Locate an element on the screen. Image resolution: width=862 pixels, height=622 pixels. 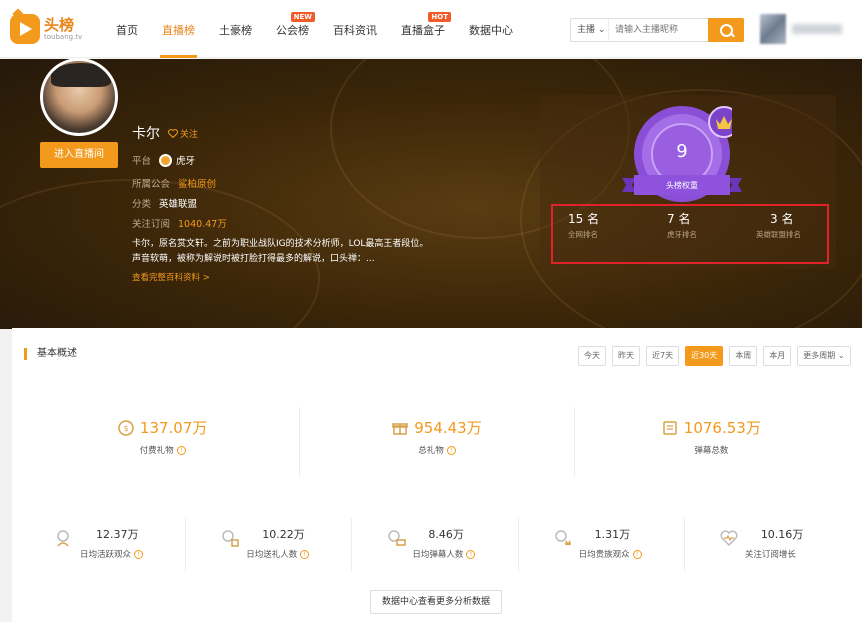
rank-category: 3 名 英雄联盟排名 is located at coordinates (801, 225).